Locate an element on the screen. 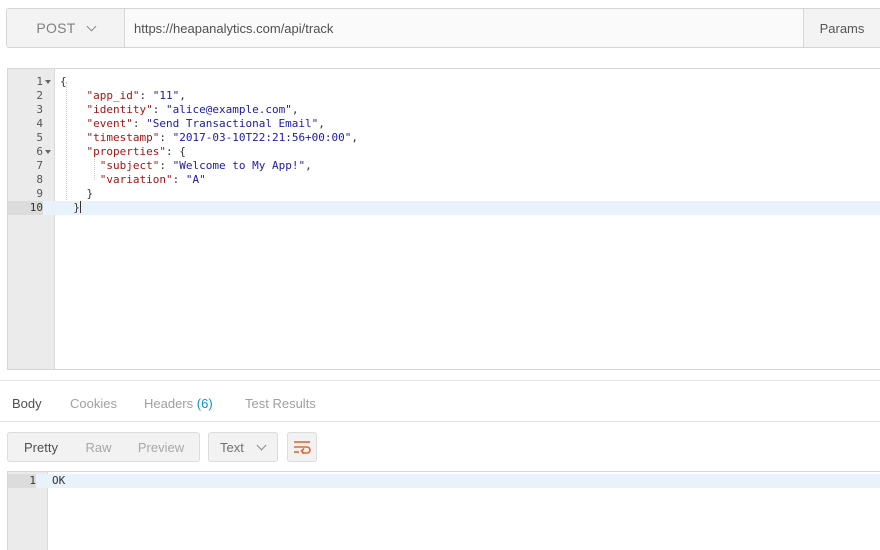 This screenshot has height=550, width=880. json-key: "timestamp" is located at coordinates (123, 137).